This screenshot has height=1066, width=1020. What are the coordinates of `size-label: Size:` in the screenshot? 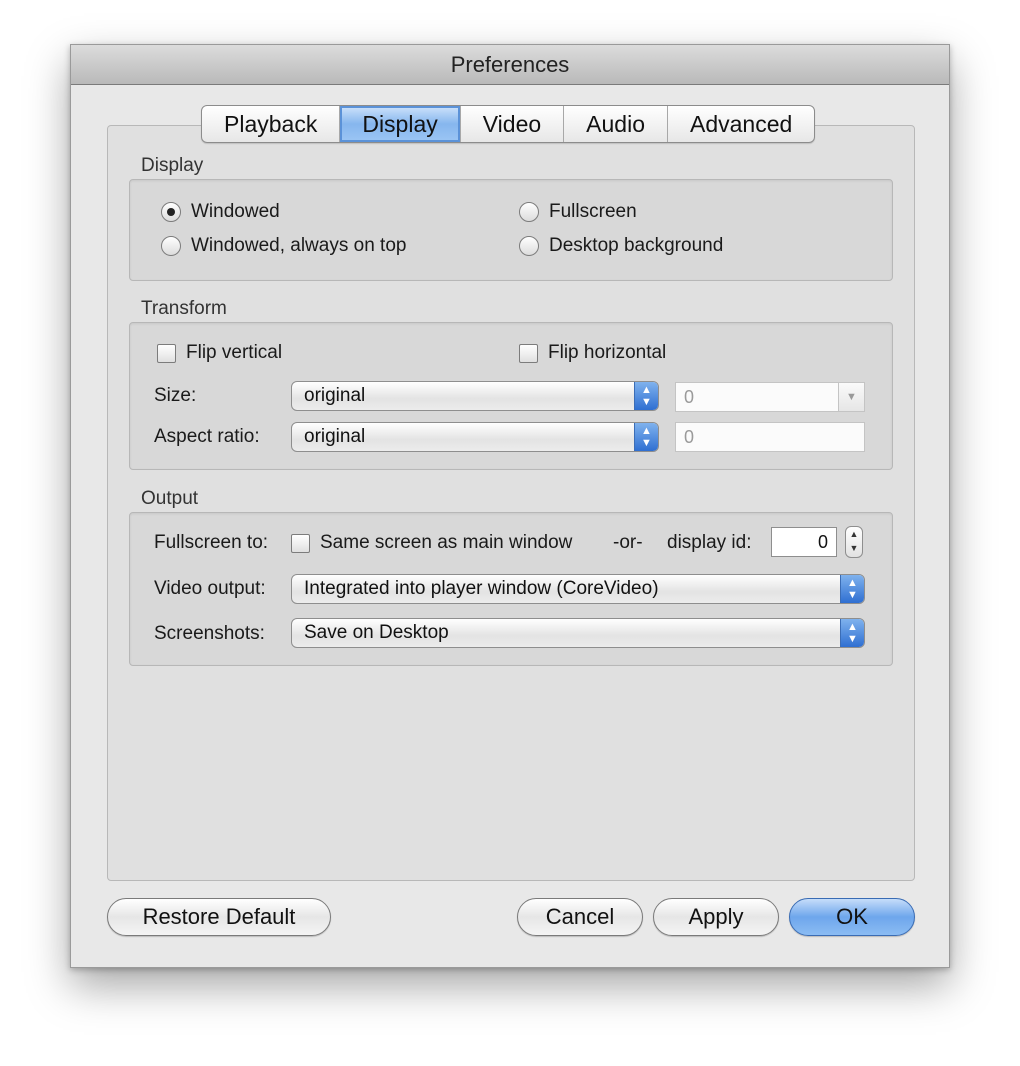 It's located at (175, 395).